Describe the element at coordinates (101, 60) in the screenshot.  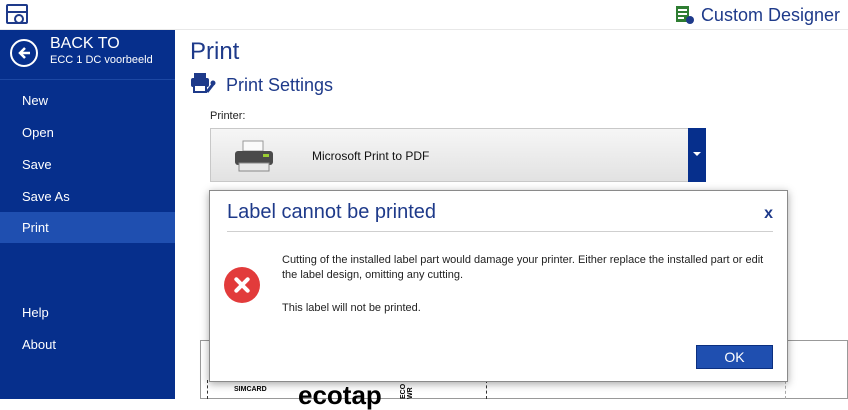
I see `back-subtitle: ECC 1 DC voorbeeld` at that location.